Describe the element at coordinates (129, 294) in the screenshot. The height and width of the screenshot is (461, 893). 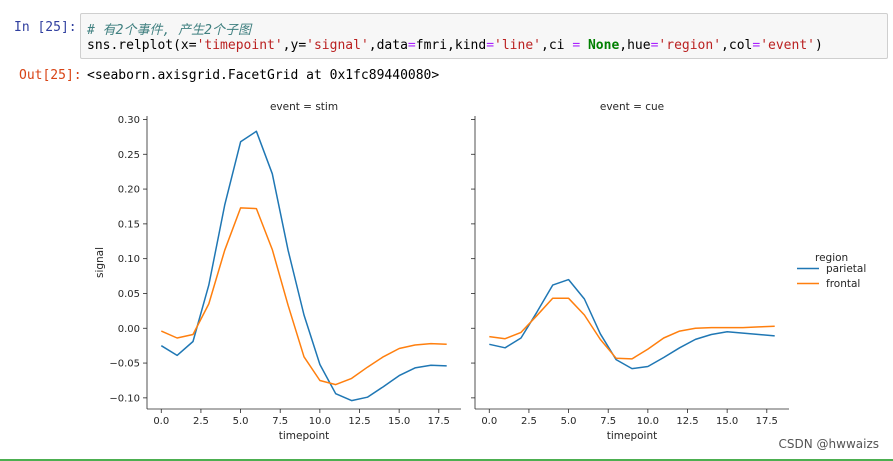
I see `y-tick-label: 0.05` at that location.